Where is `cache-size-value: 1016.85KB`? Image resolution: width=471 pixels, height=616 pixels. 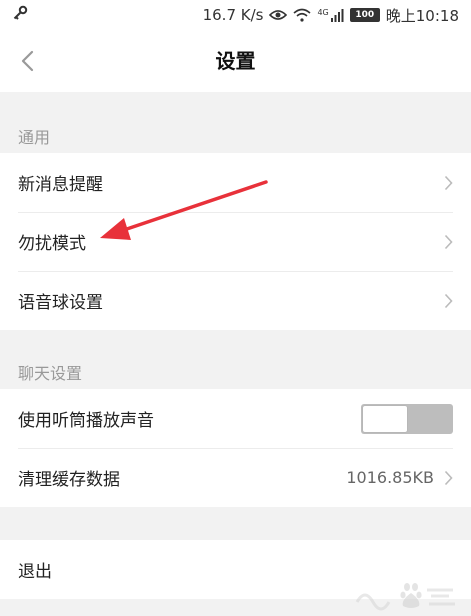
cache-size-value: 1016.85KB is located at coordinates (390, 477).